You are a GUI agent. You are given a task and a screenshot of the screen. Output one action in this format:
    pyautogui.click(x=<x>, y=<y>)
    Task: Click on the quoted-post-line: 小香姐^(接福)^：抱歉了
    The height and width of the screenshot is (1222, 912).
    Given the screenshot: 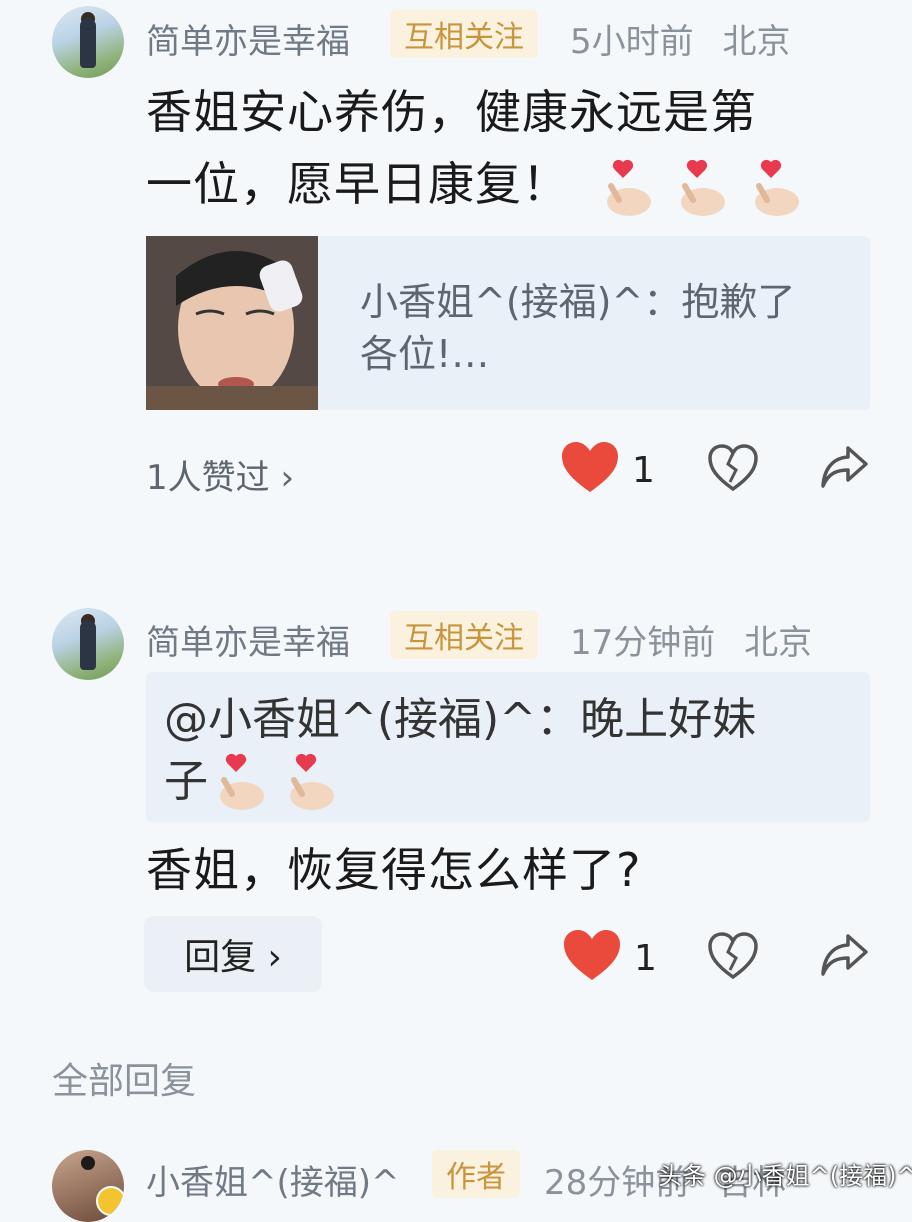 What is the action you would take?
    pyautogui.click(x=578, y=302)
    